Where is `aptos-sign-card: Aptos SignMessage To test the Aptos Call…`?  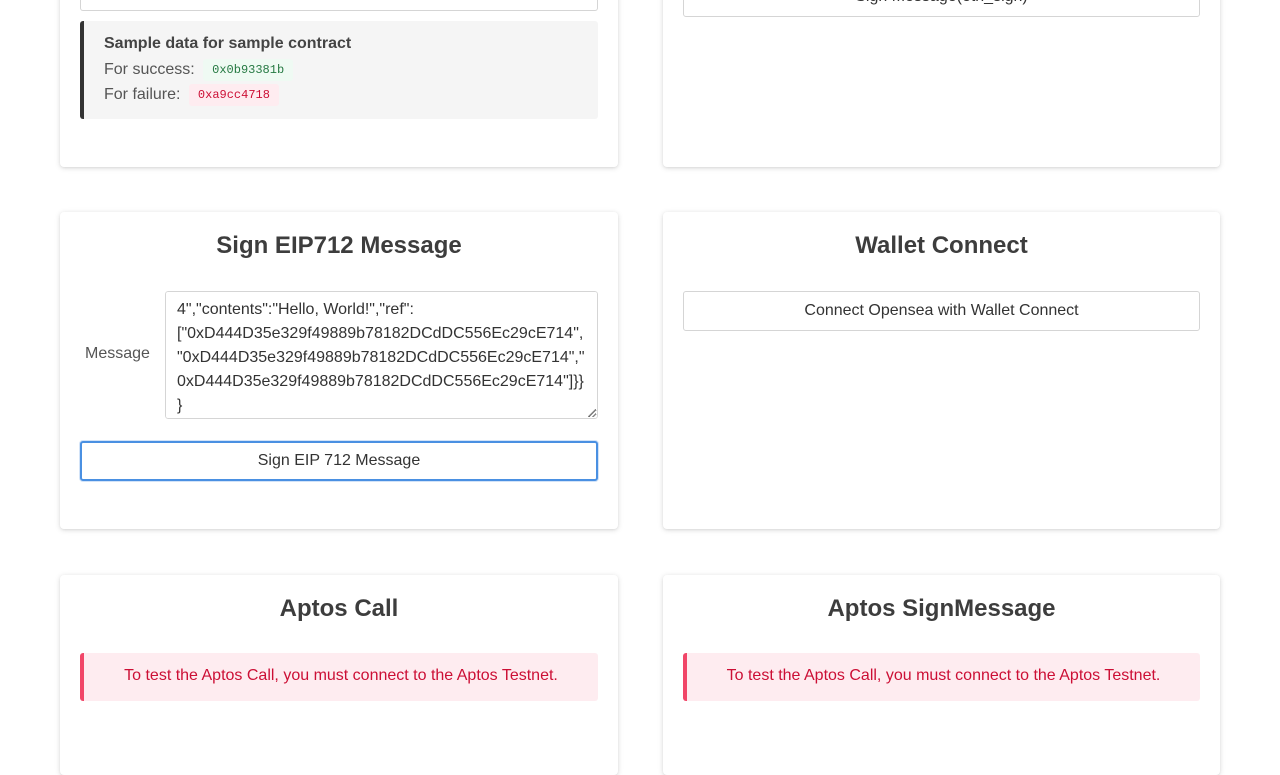
aptos-sign-card: Aptos SignMessage To test the Aptos Call… is located at coordinates (941, 675).